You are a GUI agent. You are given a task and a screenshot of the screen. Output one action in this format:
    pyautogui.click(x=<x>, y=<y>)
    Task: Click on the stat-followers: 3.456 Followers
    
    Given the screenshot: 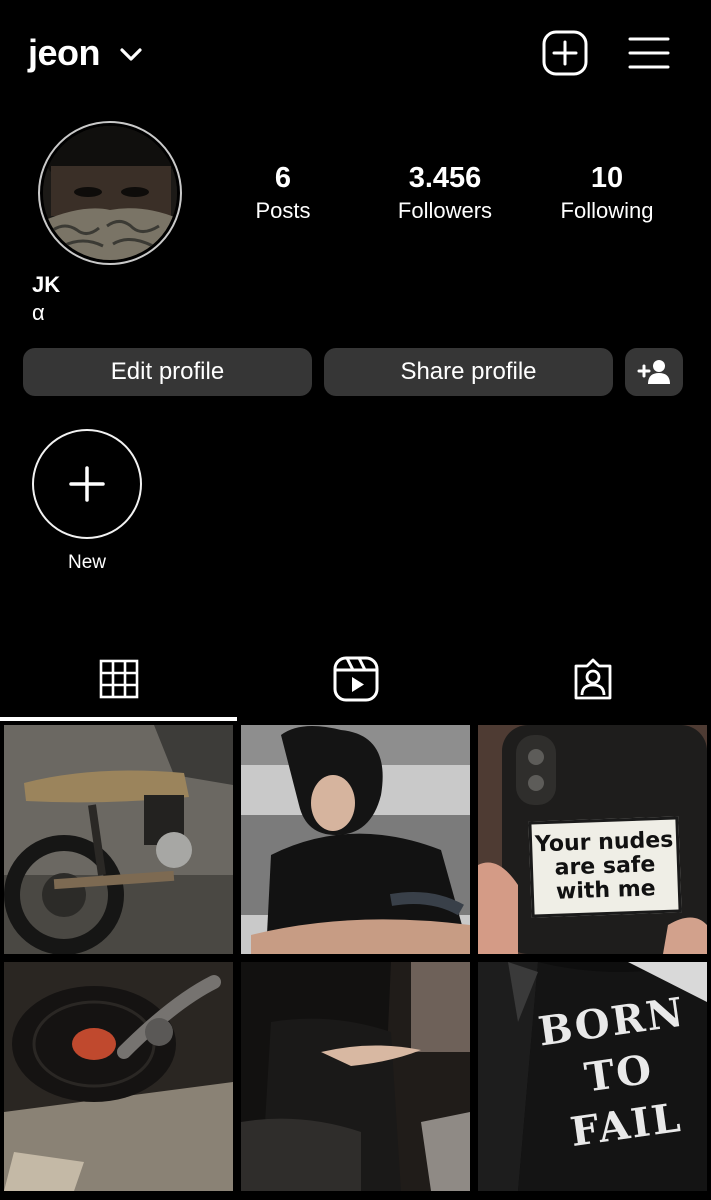 What is the action you would take?
    pyautogui.click(x=445, y=193)
    